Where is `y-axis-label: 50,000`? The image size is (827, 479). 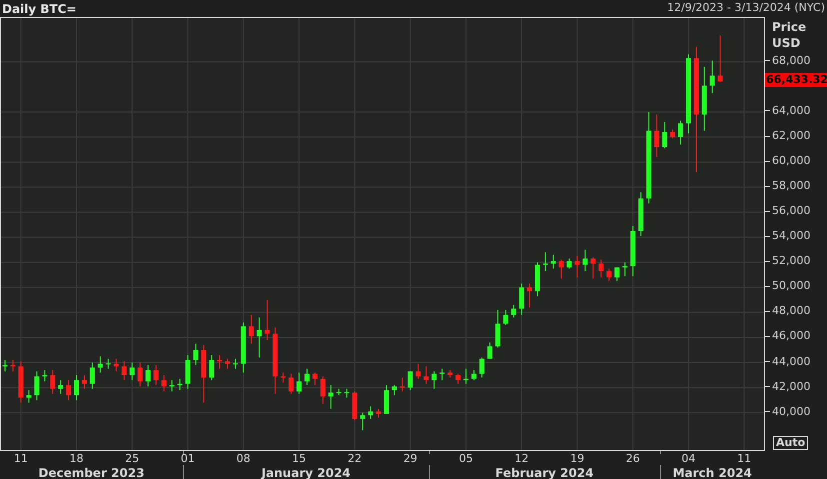 y-axis-label: 50,000 is located at coordinates (791, 286).